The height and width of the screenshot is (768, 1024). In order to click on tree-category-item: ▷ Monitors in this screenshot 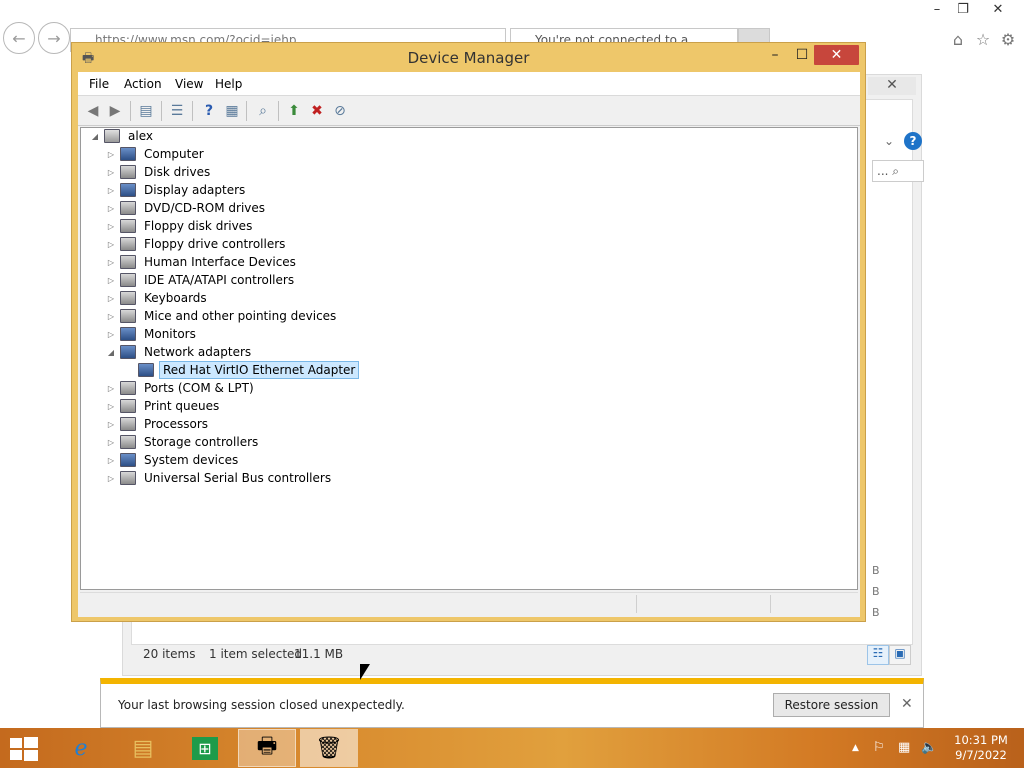, I will do `click(152, 334)`.